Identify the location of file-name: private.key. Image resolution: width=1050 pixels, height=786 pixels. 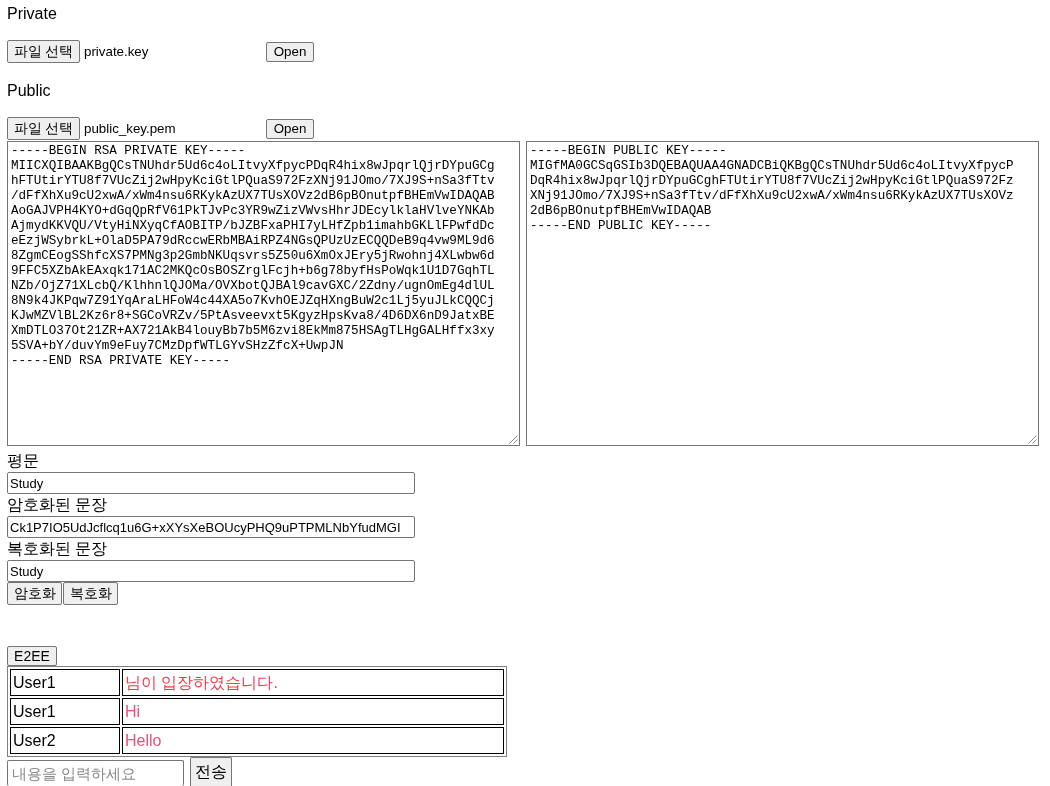
(116, 51).